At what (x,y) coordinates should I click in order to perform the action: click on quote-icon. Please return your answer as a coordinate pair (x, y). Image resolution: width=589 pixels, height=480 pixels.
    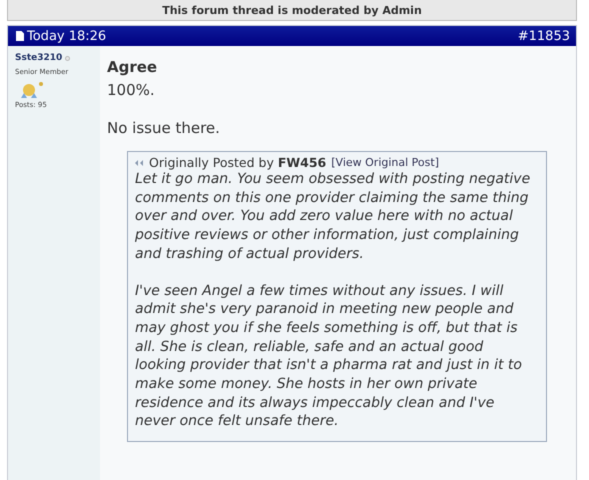
    Looking at the image, I should click on (139, 163).